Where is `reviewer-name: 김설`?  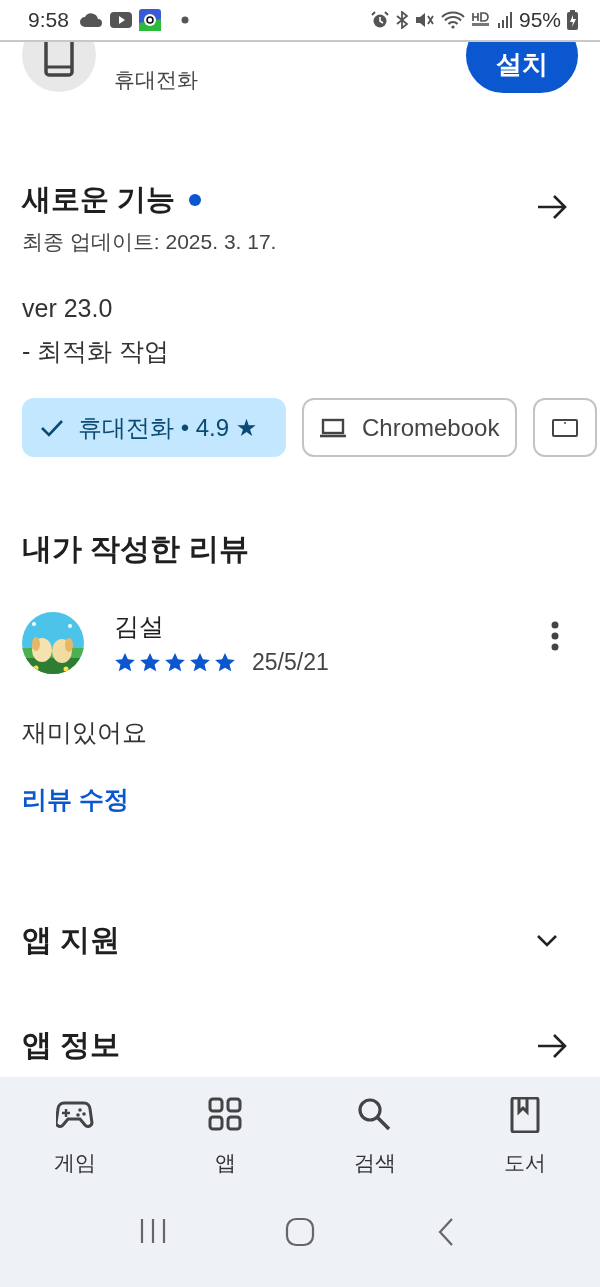 reviewer-name: 김설 is located at coordinates (139, 626).